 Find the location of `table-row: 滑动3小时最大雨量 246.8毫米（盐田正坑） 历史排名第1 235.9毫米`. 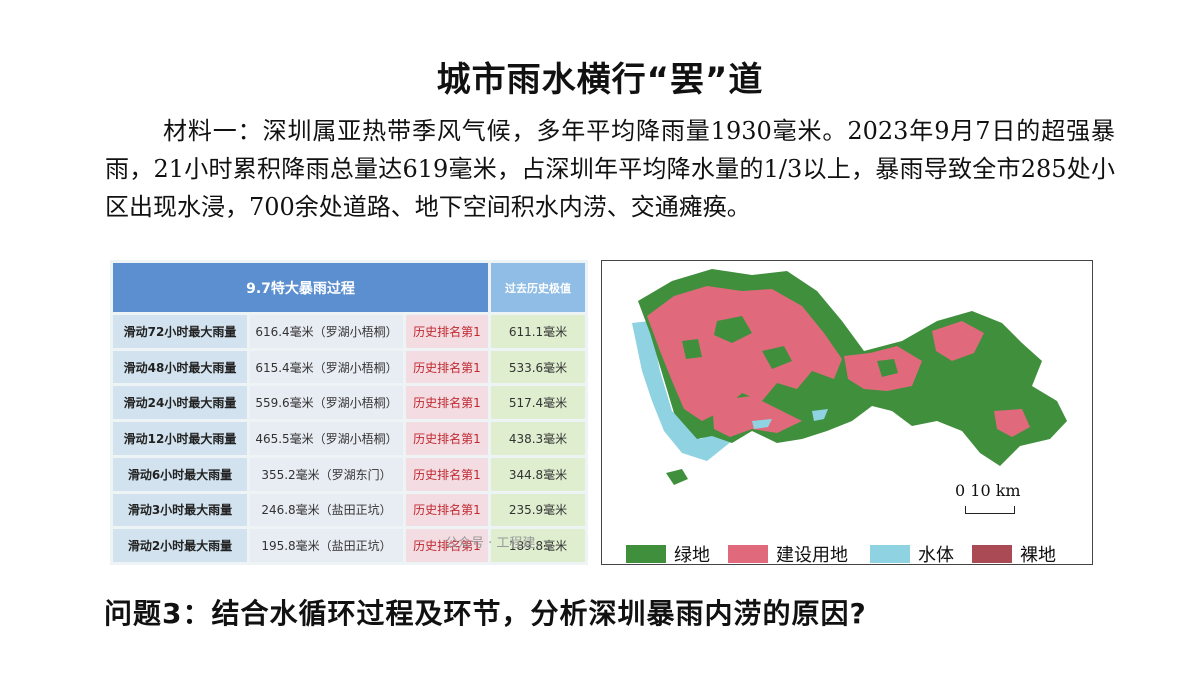

table-row: 滑动3小时最大雨量 246.8毫米（盐田正坑） 历史排名第1 235.9毫米 is located at coordinates (349, 510).